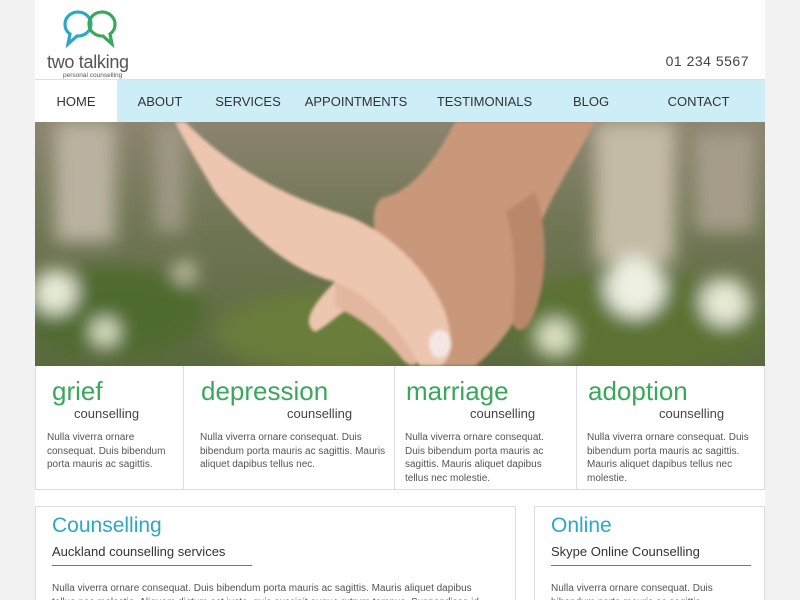 Image resolution: width=800 pixels, height=600 pixels. I want to click on nav-item-home: HOME, so click(76, 101).